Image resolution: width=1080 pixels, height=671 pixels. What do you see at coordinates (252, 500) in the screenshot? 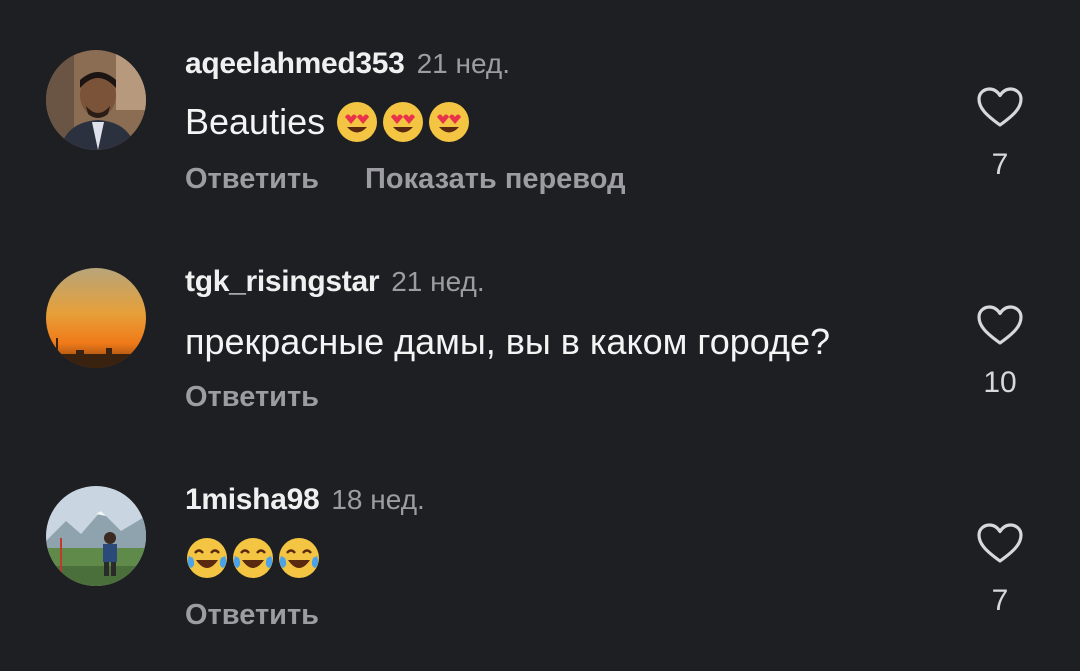
I see `comment-username: 1misha98` at bounding box center [252, 500].